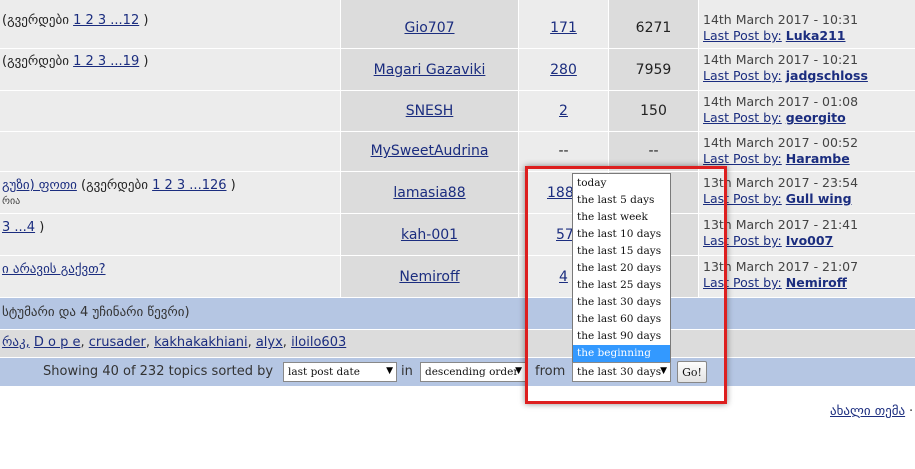  I want to click on views-count: 6271, so click(653, 28).